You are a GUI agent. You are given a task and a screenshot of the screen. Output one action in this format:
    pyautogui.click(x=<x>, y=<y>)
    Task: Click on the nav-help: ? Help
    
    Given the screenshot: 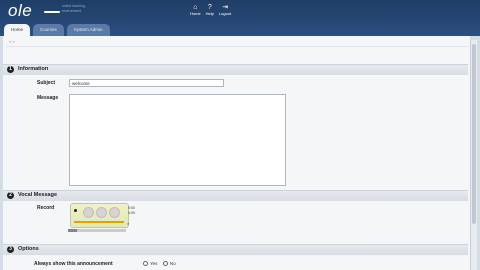 What is the action you would take?
    pyautogui.click(x=209, y=10)
    